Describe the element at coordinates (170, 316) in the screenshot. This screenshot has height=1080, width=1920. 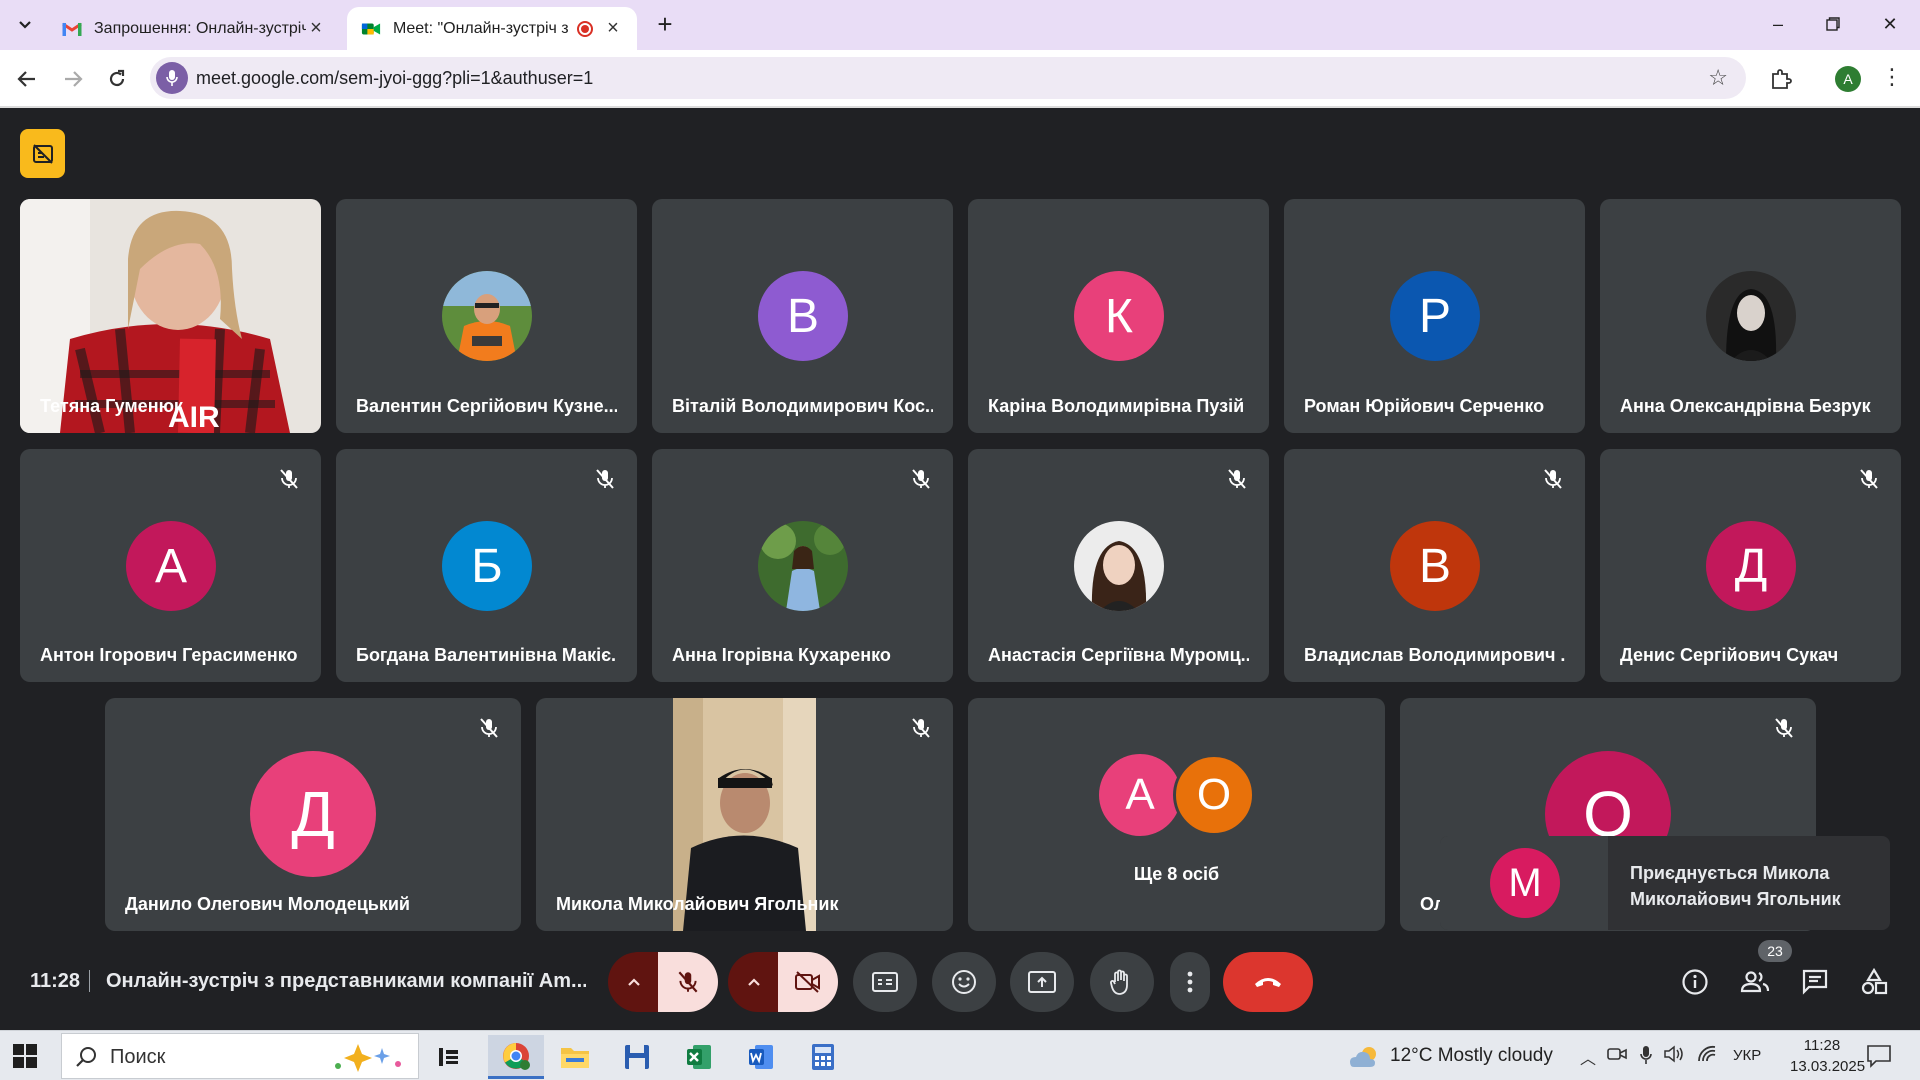
I see `participant-tile: AIR Тетяна Гуменюк` at that location.